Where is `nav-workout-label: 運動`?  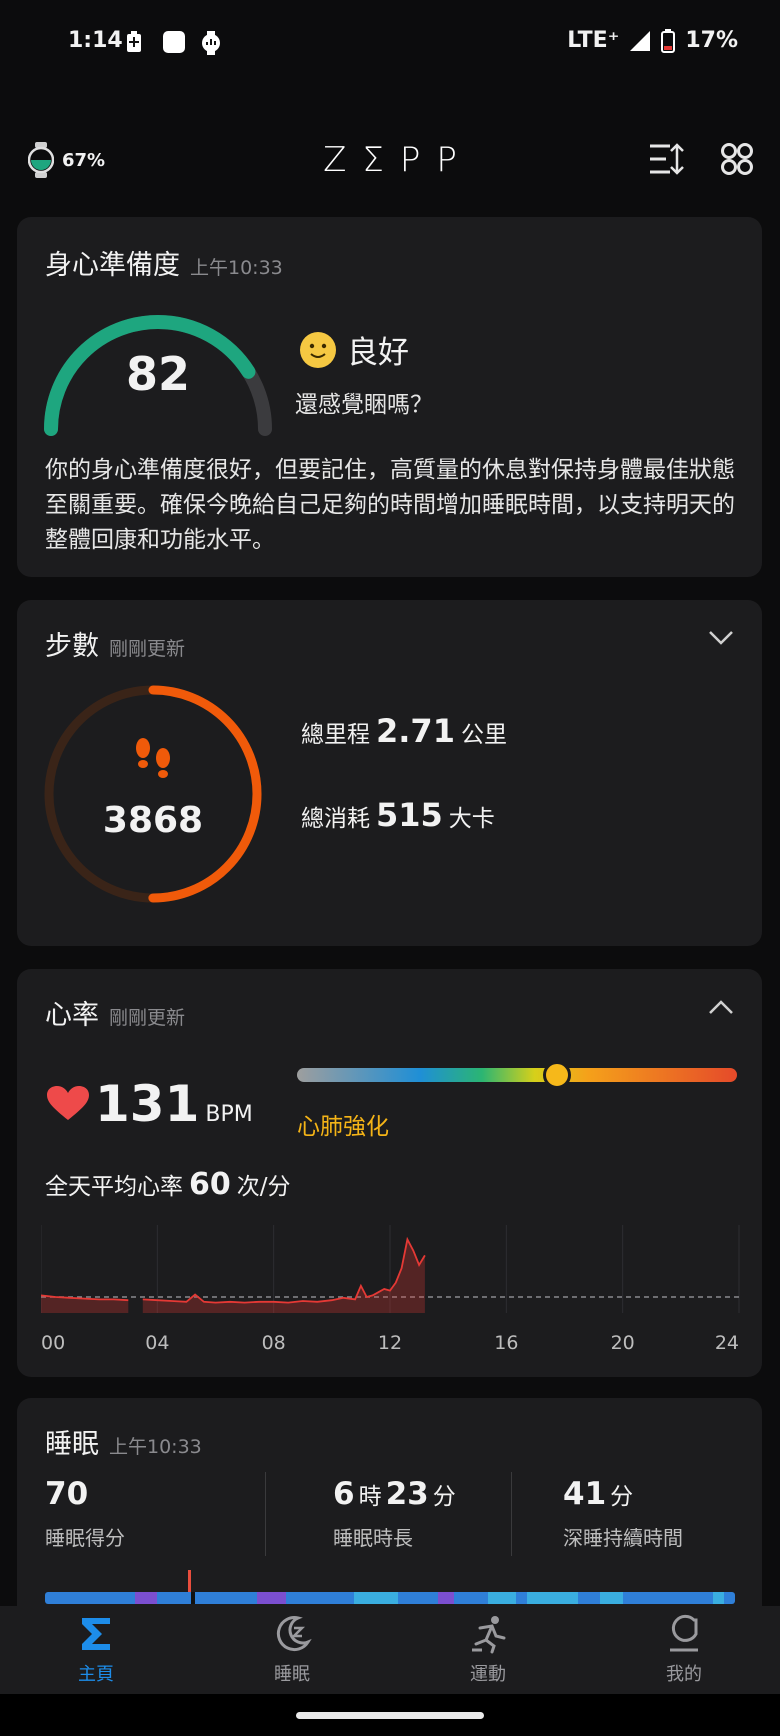
nav-workout-label: 運動 is located at coordinates (488, 1674).